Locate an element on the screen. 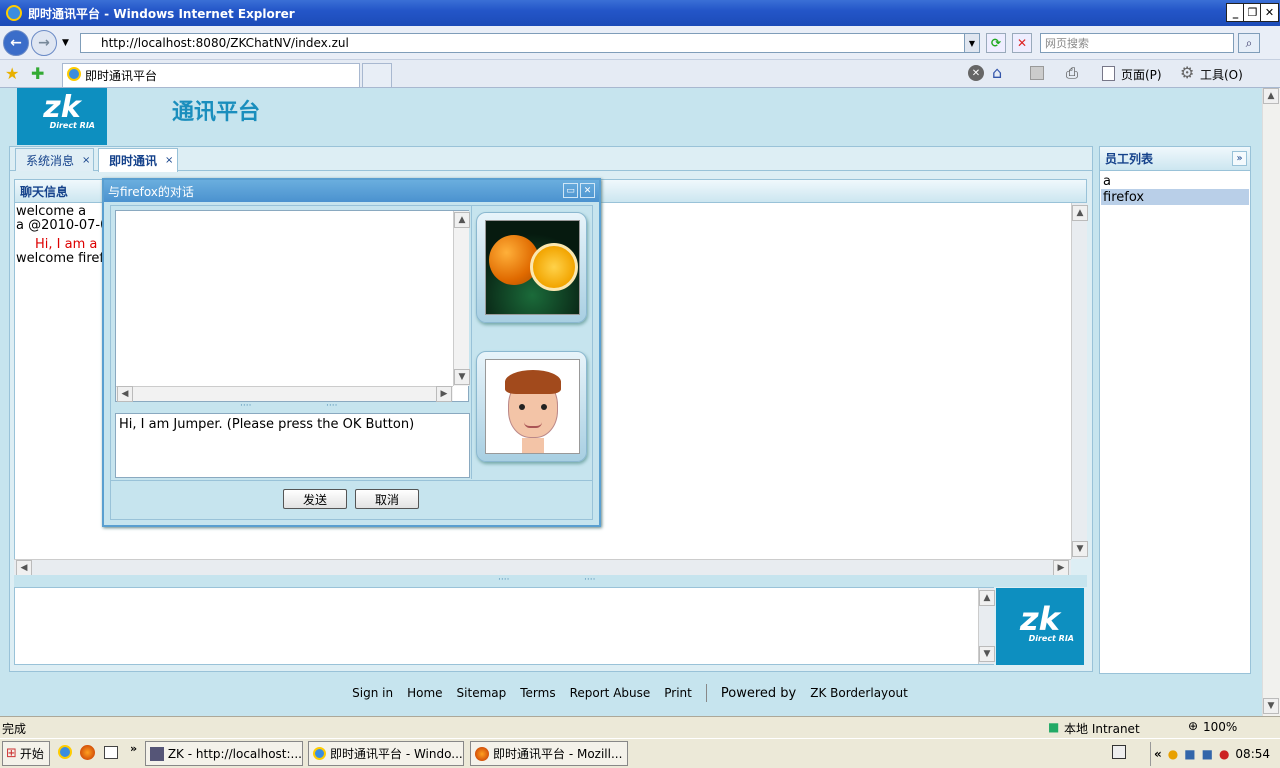 The image size is (1280, 768). keyboard-icon is located at coordinates (1119, 752).